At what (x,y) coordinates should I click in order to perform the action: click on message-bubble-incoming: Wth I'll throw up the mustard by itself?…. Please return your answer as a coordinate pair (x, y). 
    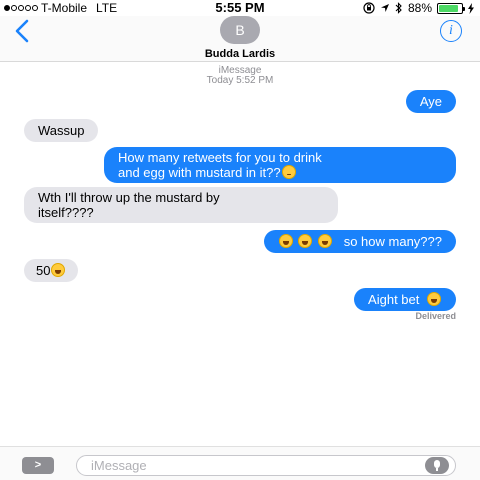
    Looking at the image, I should click on (181, 205).